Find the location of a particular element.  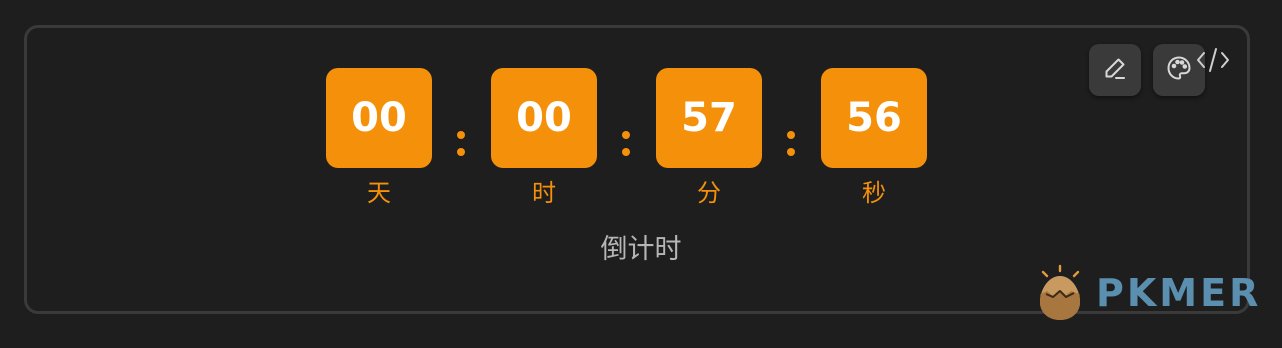

countdown-unit-days: 00 天 is located at coordinates (379, 138).